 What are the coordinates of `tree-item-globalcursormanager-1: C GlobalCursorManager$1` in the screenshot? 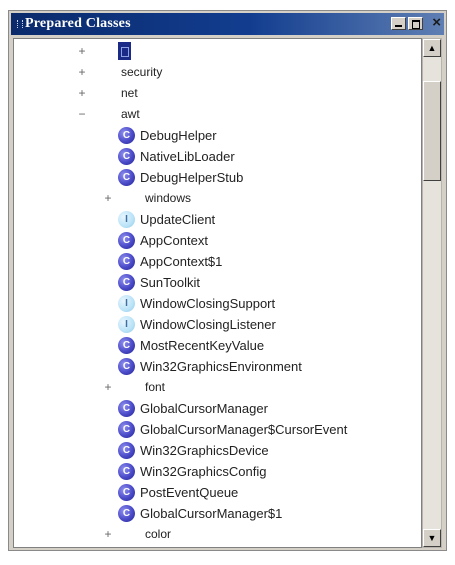 It's located at (216, 514).